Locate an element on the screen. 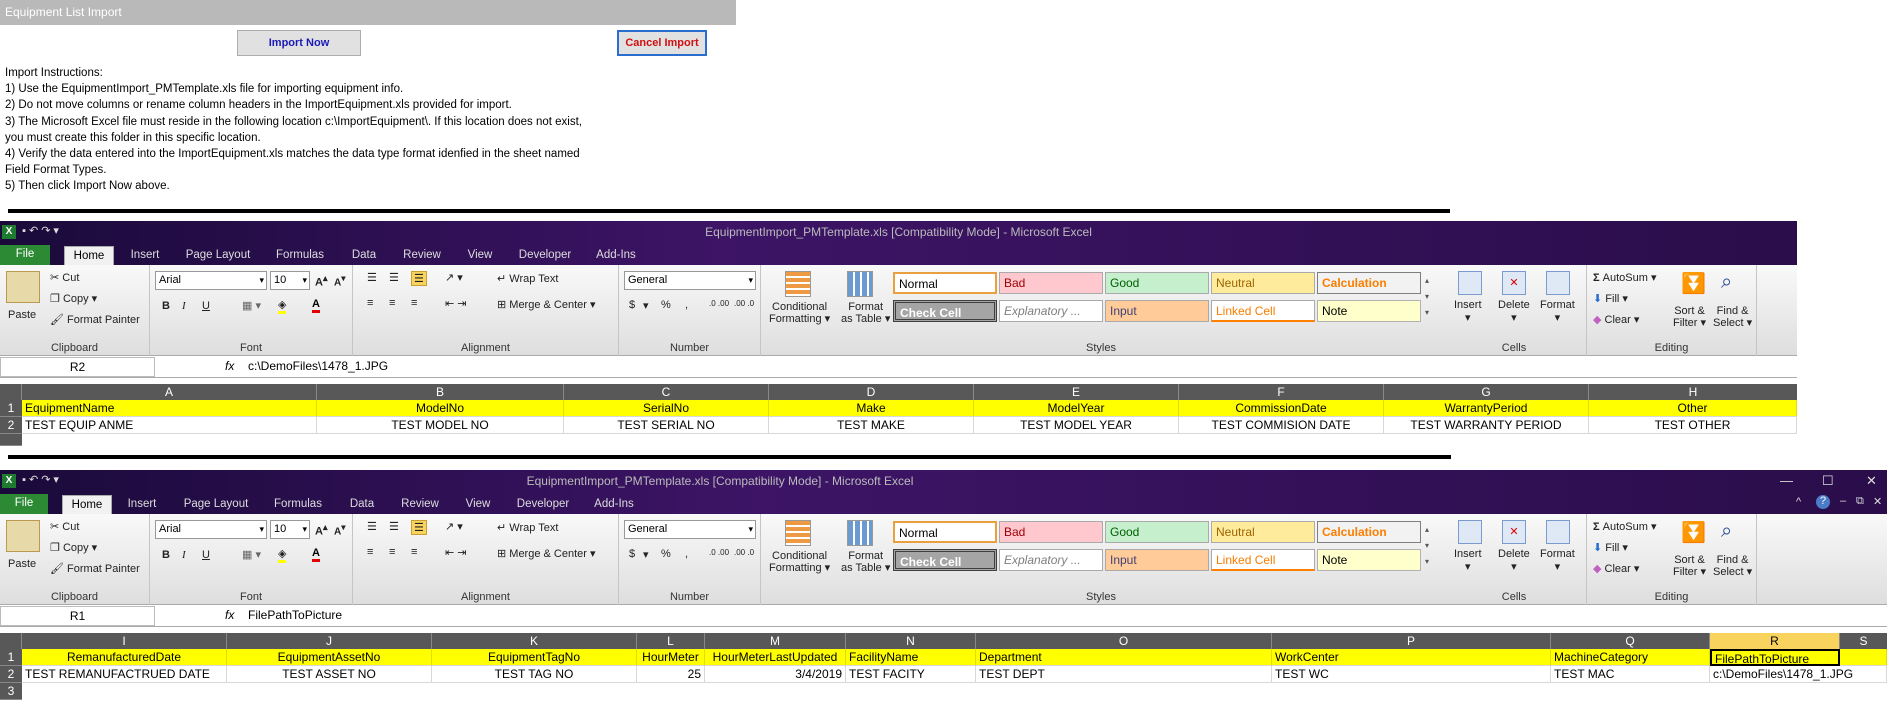 The image size is (1887, 710). row-header: 1 is located at coordinates (11, 408).